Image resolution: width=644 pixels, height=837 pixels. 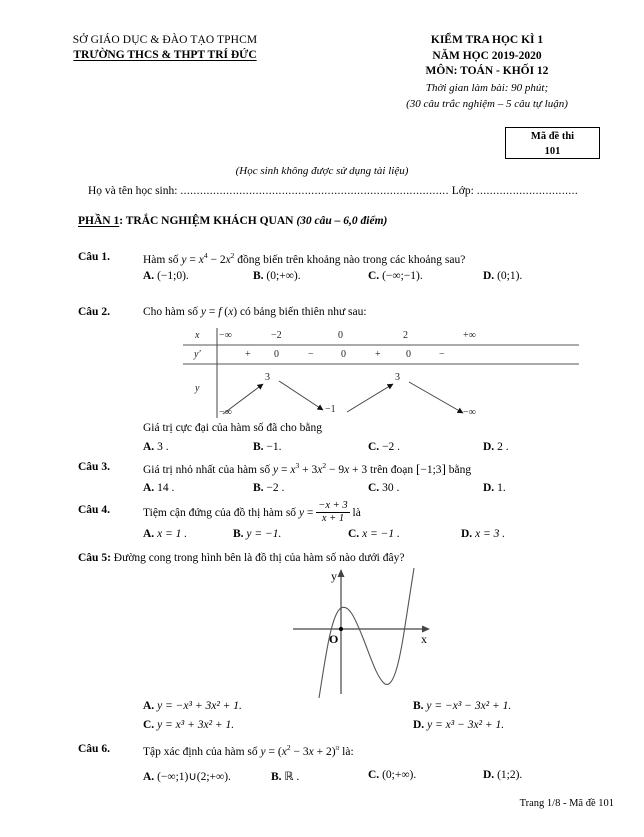 What do you see at coordinates (268, 488) in the screenshot?
I see `option-3-B: B. −2 .` at bounding box center [268, 488].